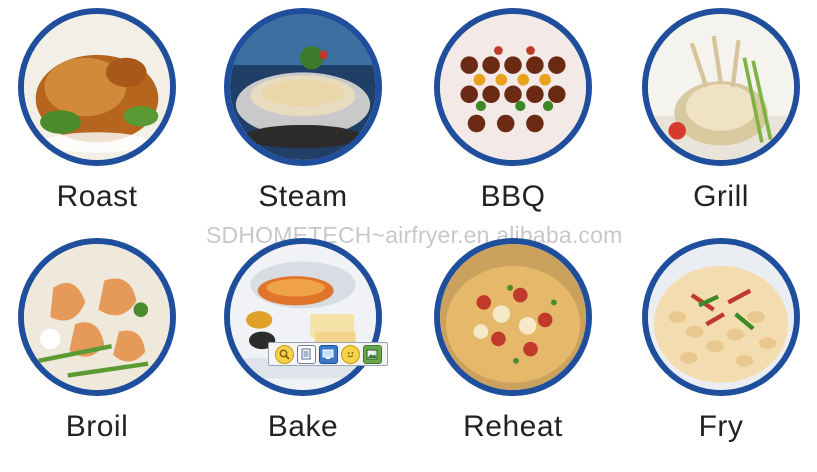  I want to click on category-reheat: Reheat, so click(524, 353).